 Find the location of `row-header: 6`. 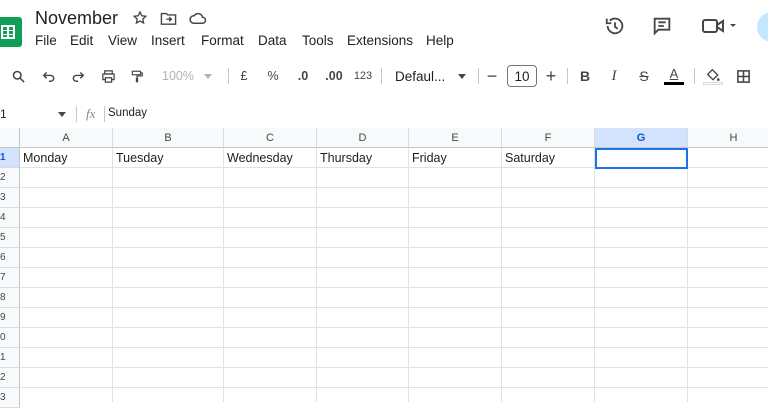

row-header: 6 is located at coordinates (10, 258).